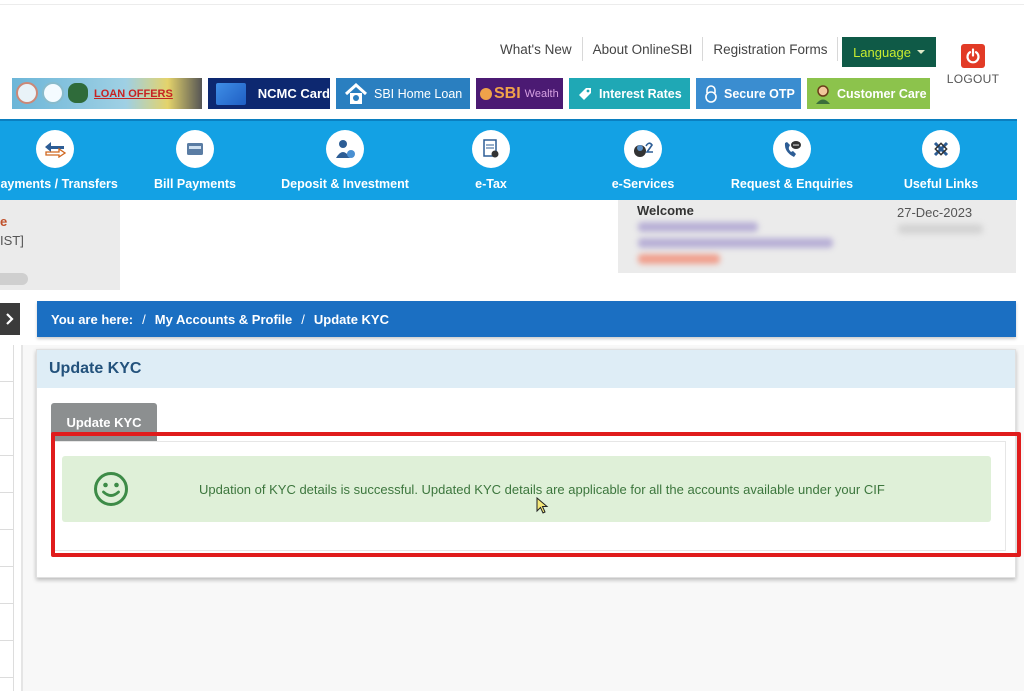 The image size is (1024, 691). Describe the element at coordinates (27, 93) in the screenshot. I see `clock-icon` at that location.